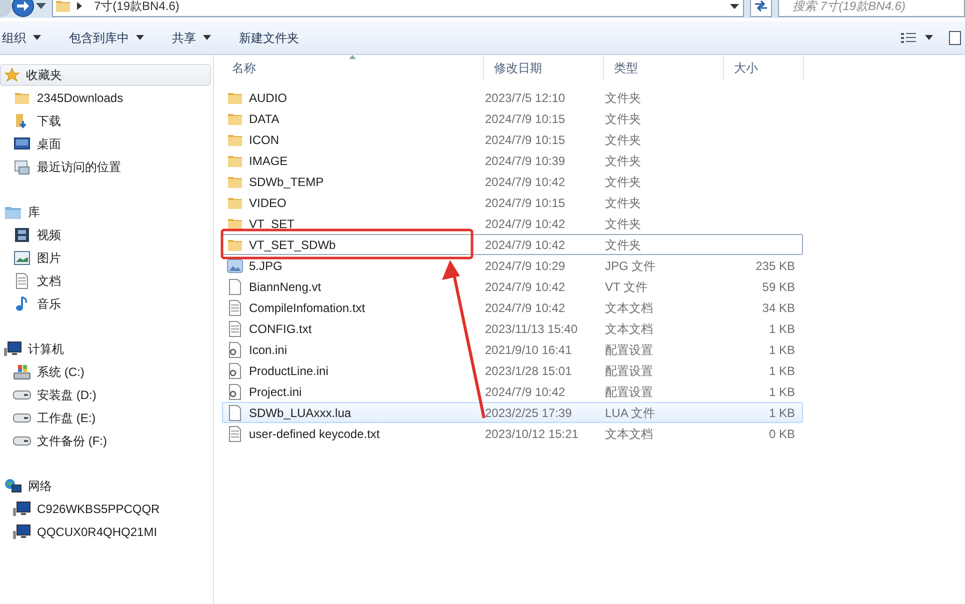 The height and width of the screenshot is (604, 965). Describe the element at coordinates (12, 75) in the screenshot. I see `star-icon` at that location.